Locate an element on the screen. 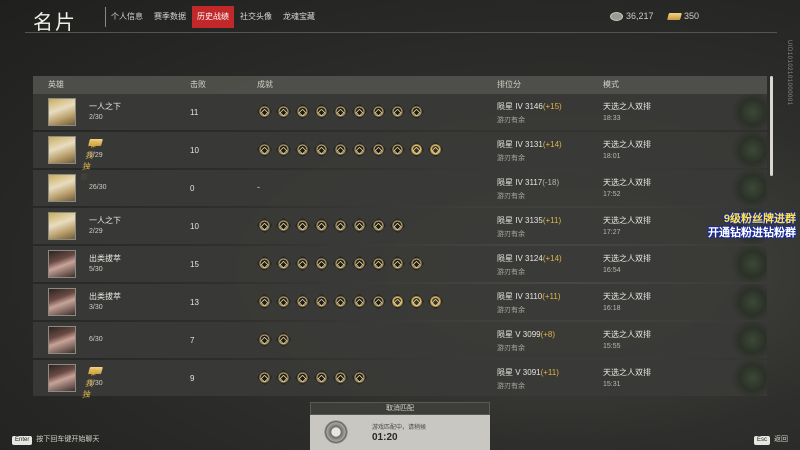  tab-match-history: 历史战绩 is located at coordinates (213, 17).